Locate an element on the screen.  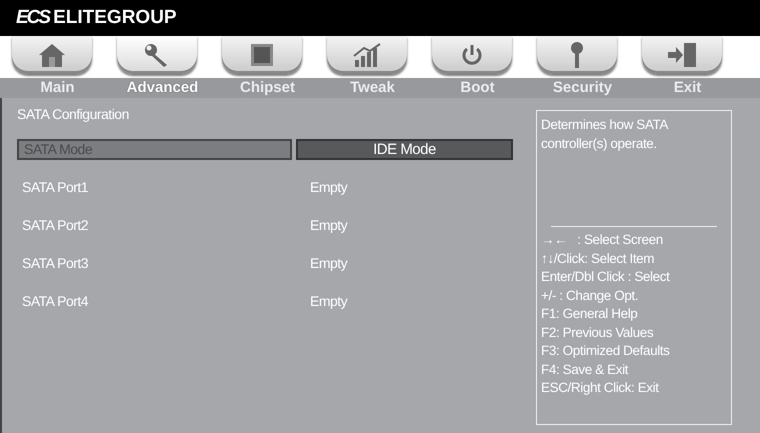
house-icon is located at coordinates (52, 55).